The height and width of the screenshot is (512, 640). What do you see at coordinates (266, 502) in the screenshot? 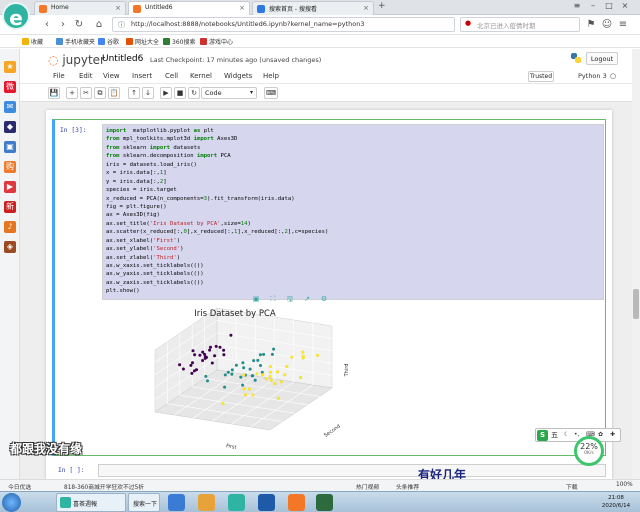
I see `app-taskbar-icon` at bounding box center [266, 502].